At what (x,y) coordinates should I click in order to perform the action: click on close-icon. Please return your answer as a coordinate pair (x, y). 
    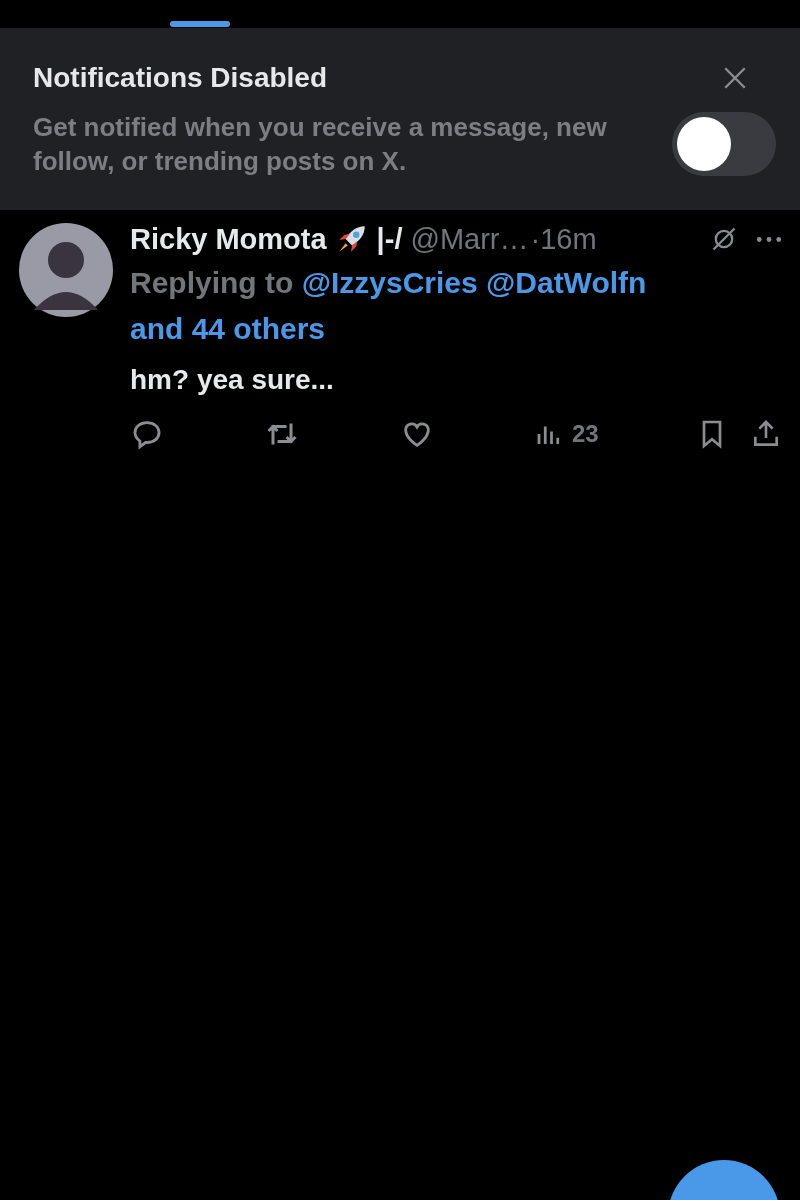
    Looking at the image, I should click on (735, 78).